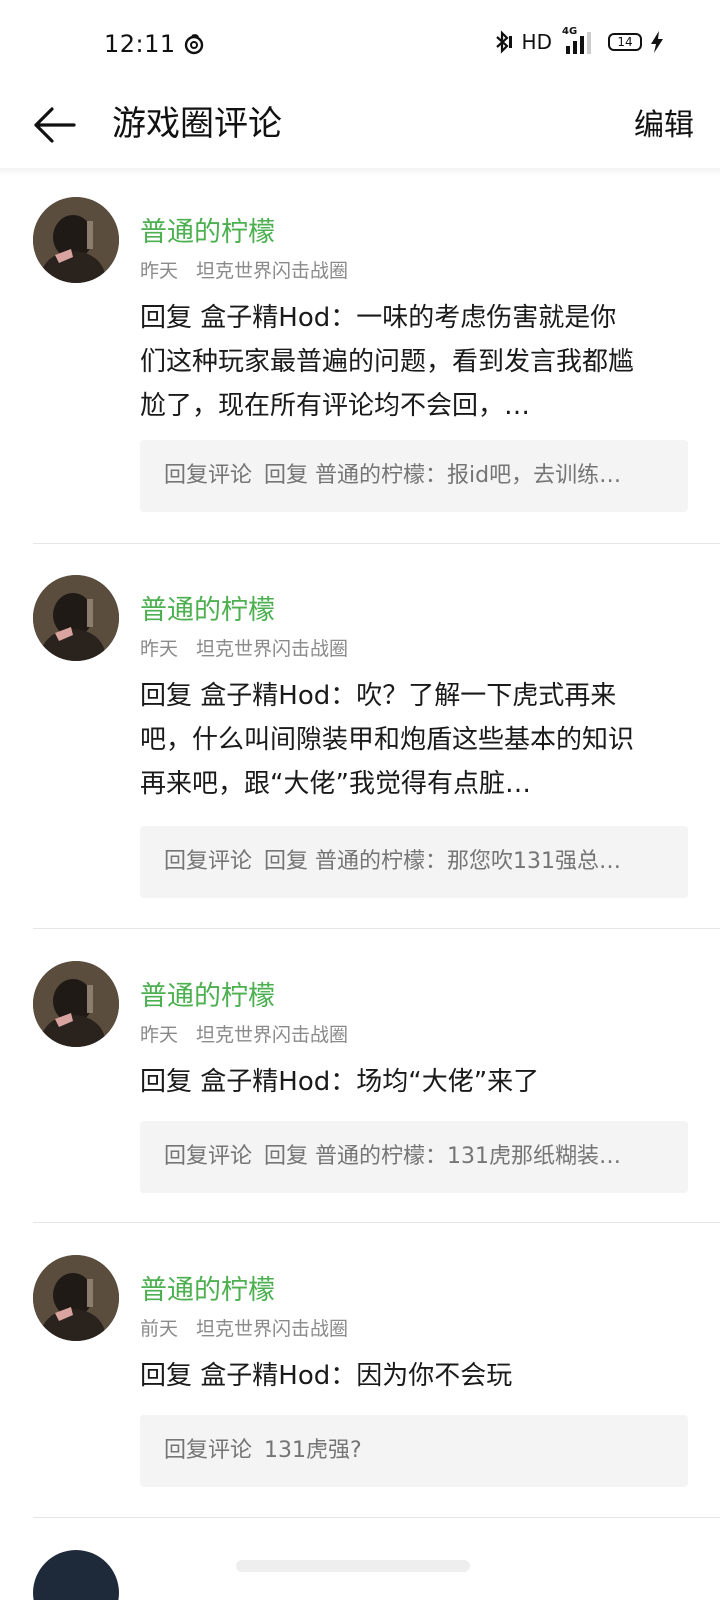  What do you see at coordinates (159, 1329) in the screenshot?
I see `comment-time: 前天` at bounding box center [159, 1329].